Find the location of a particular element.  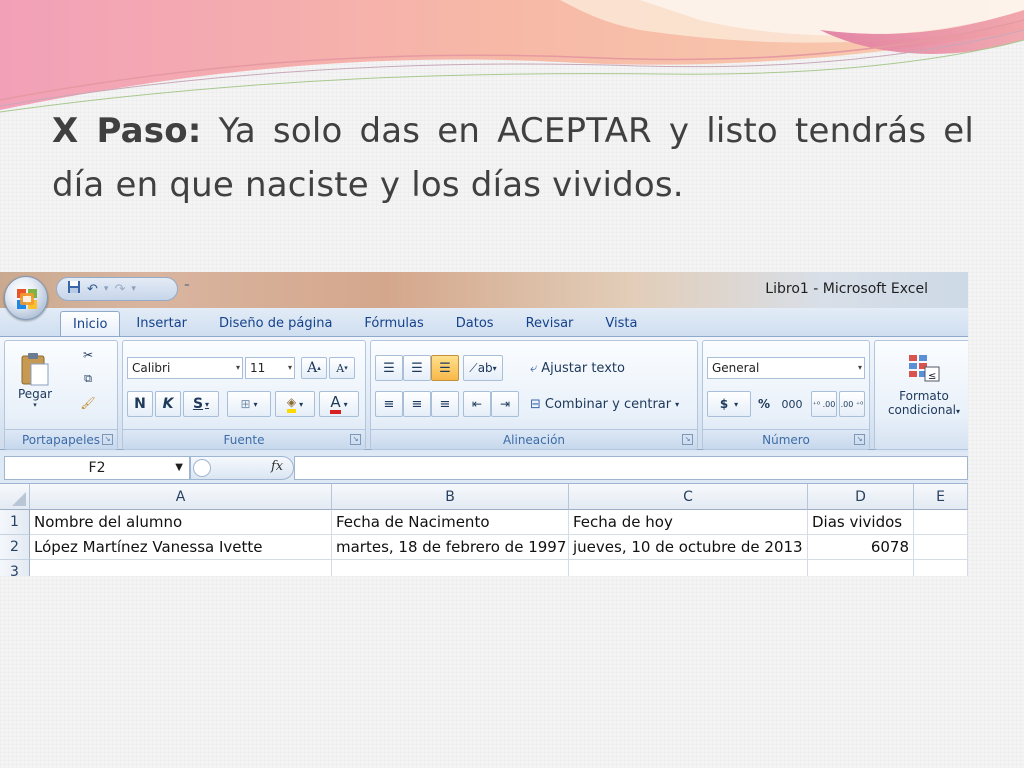

brush-icon: 🖌 is located at coordinates (88, 403).